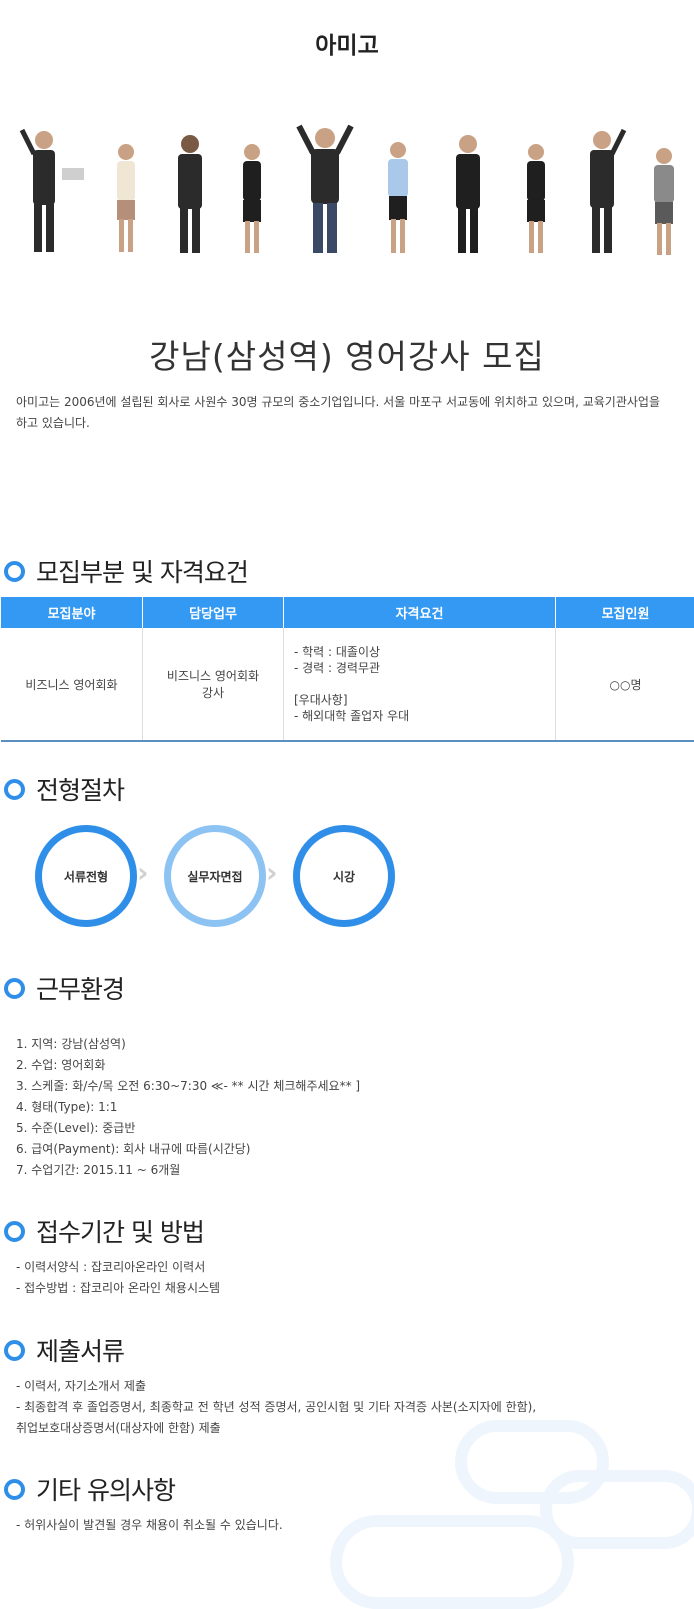 The height and width of the screenshot is (1609, 694). Describe the element at coordinates (80, 1350) in the screenshot. I see `section-title: 제출서류` at that location.